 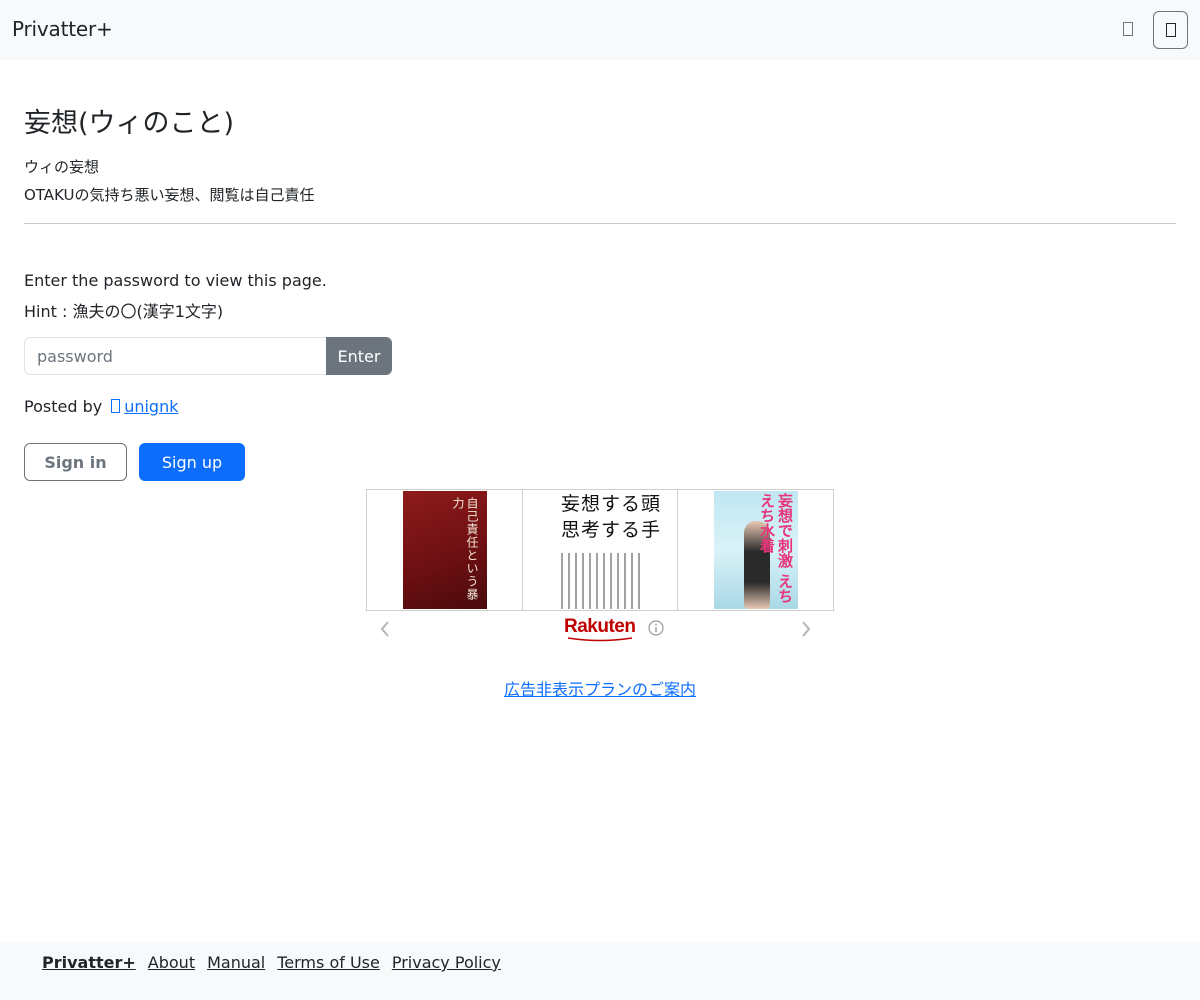 I want to click on menu-icon, so click(x=1170, y=30).